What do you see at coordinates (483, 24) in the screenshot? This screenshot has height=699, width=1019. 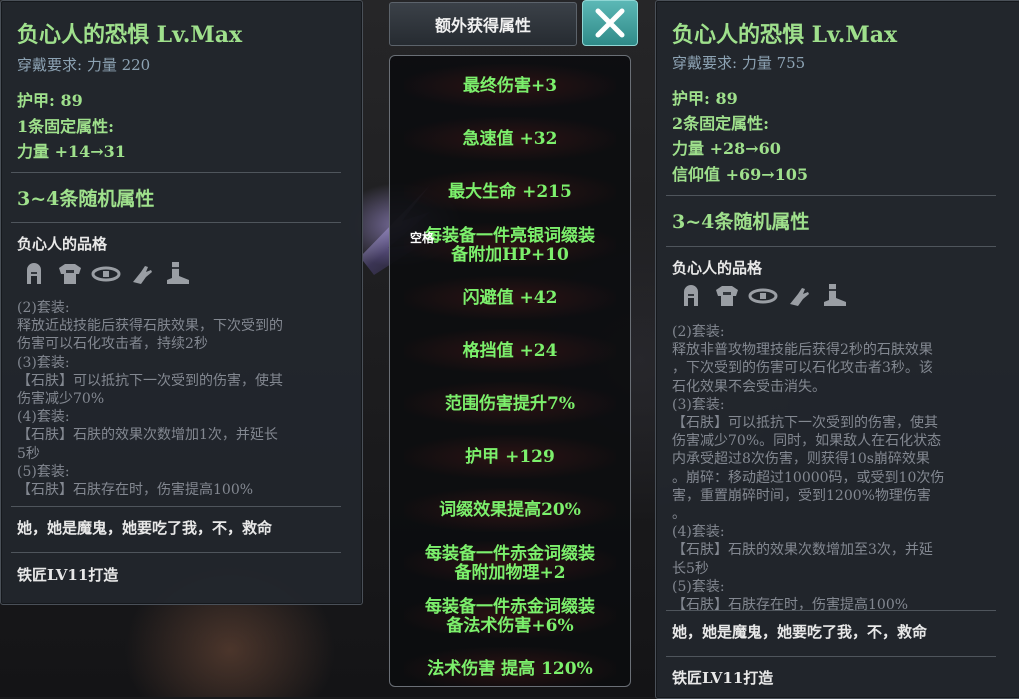 I see `extra-properties-header: 额外获得属性` at bounding box center [483, 24].